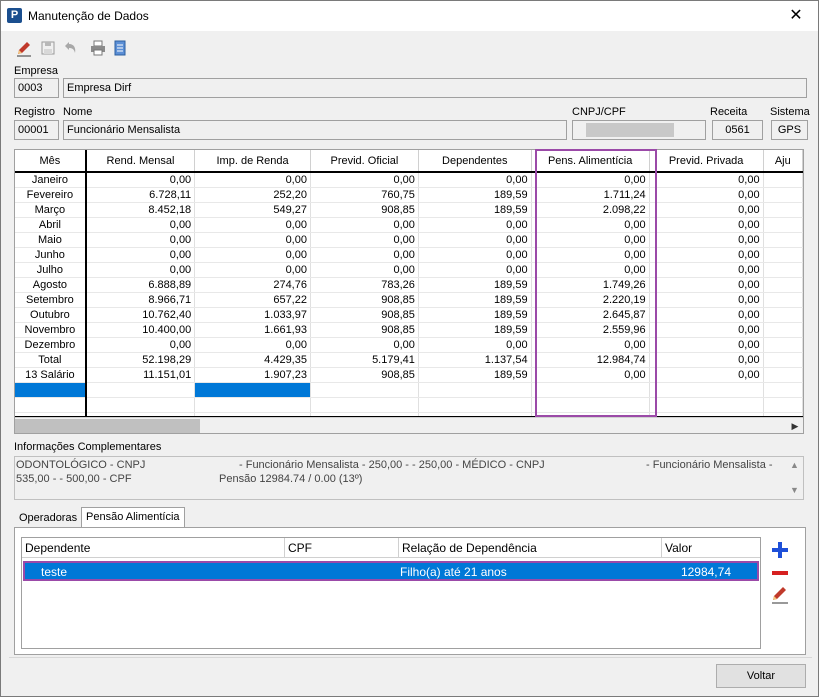  What do you see at coordinates (364, 210) in the screenshot?
I see `grid-cell: 908,85` at bounding box center [364, 210].